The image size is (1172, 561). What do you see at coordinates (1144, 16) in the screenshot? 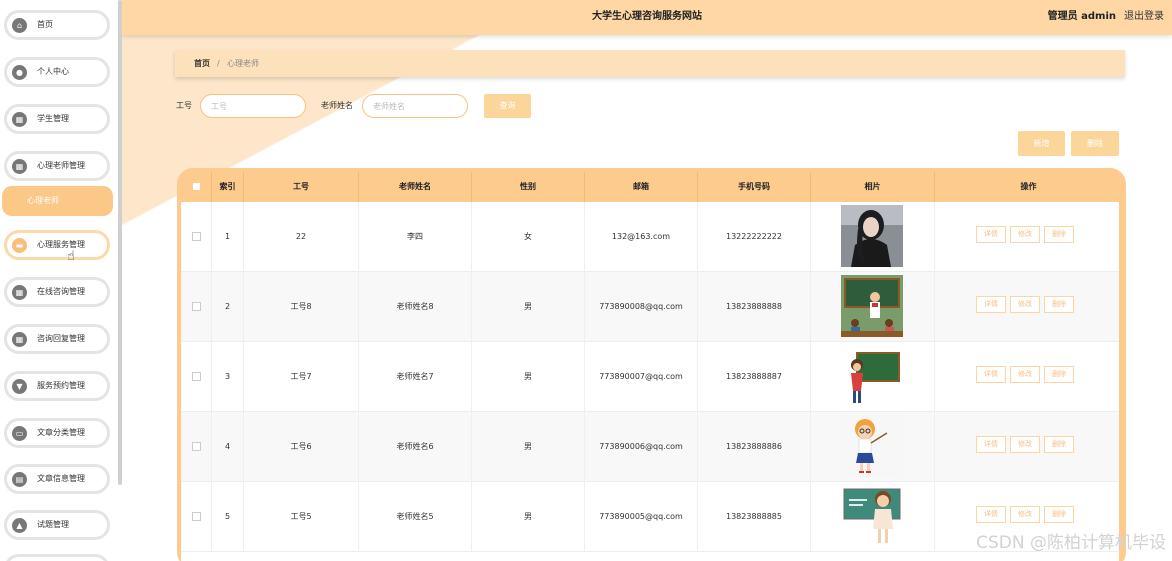
I see `logout-link: 退出登录` at bounding box center [1144, 16].